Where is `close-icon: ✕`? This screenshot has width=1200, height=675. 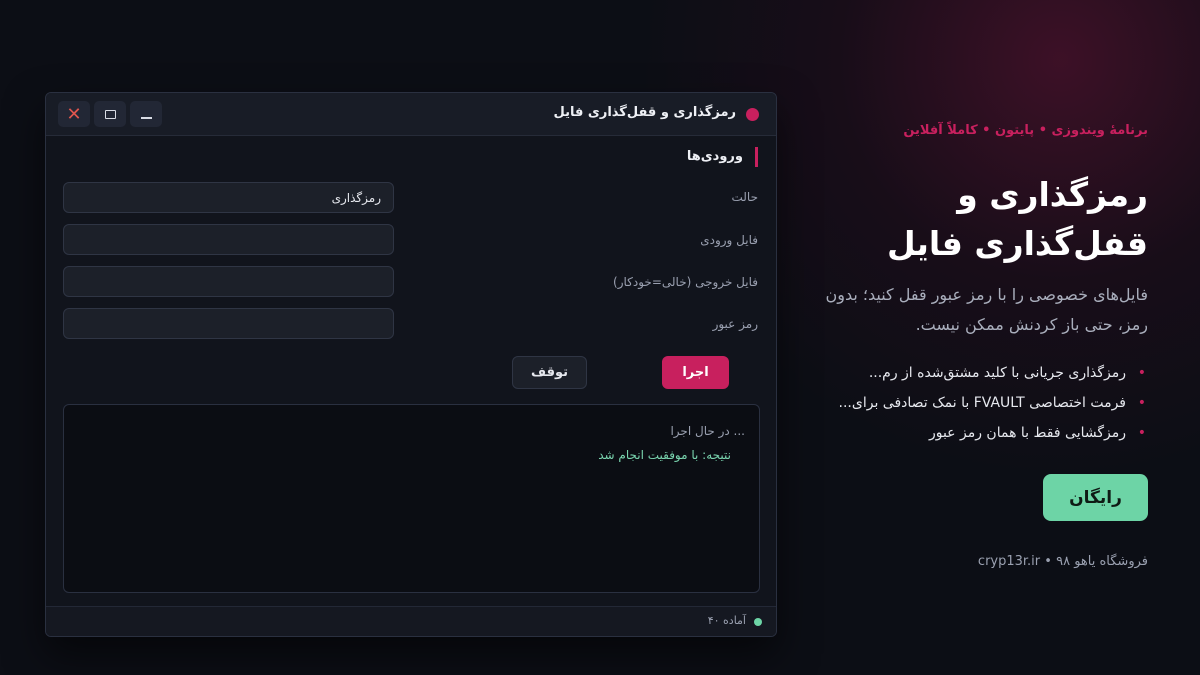
close-icon: ✕ is located at coordinates (74, 114).